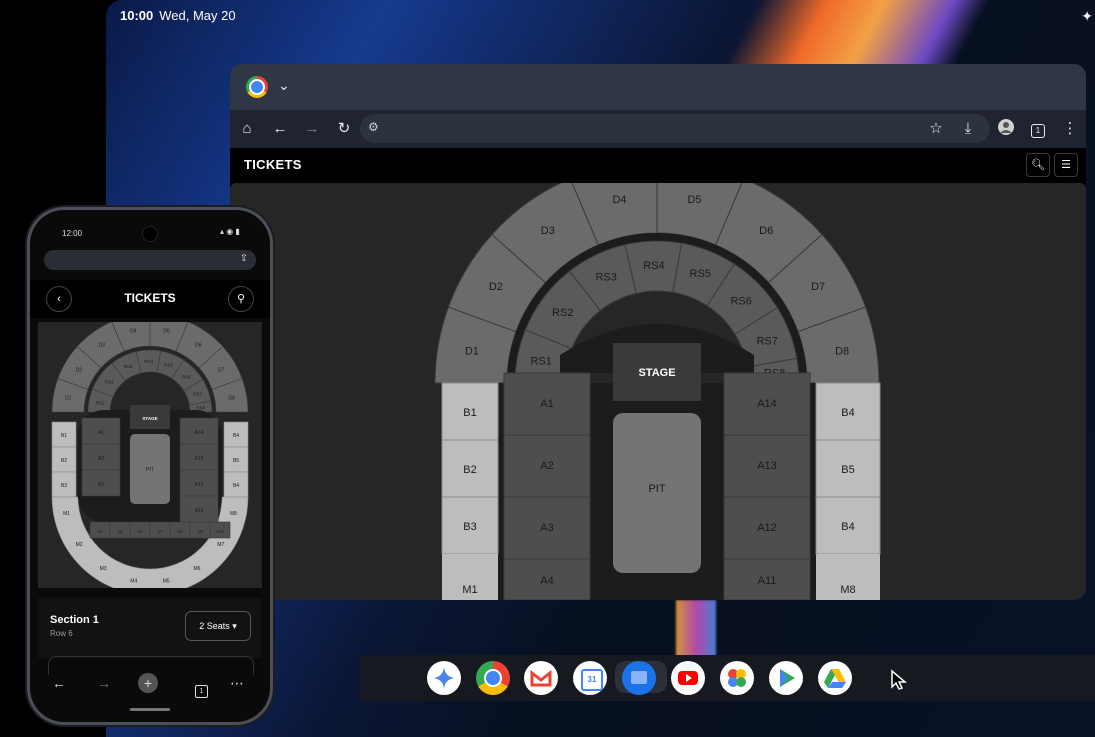 This screenshot has width=1095, height=737. What do you see at coordinates (818, 287) in the screenshot?
I see `section-label-d7: D7` at bounding box center [818, 287].